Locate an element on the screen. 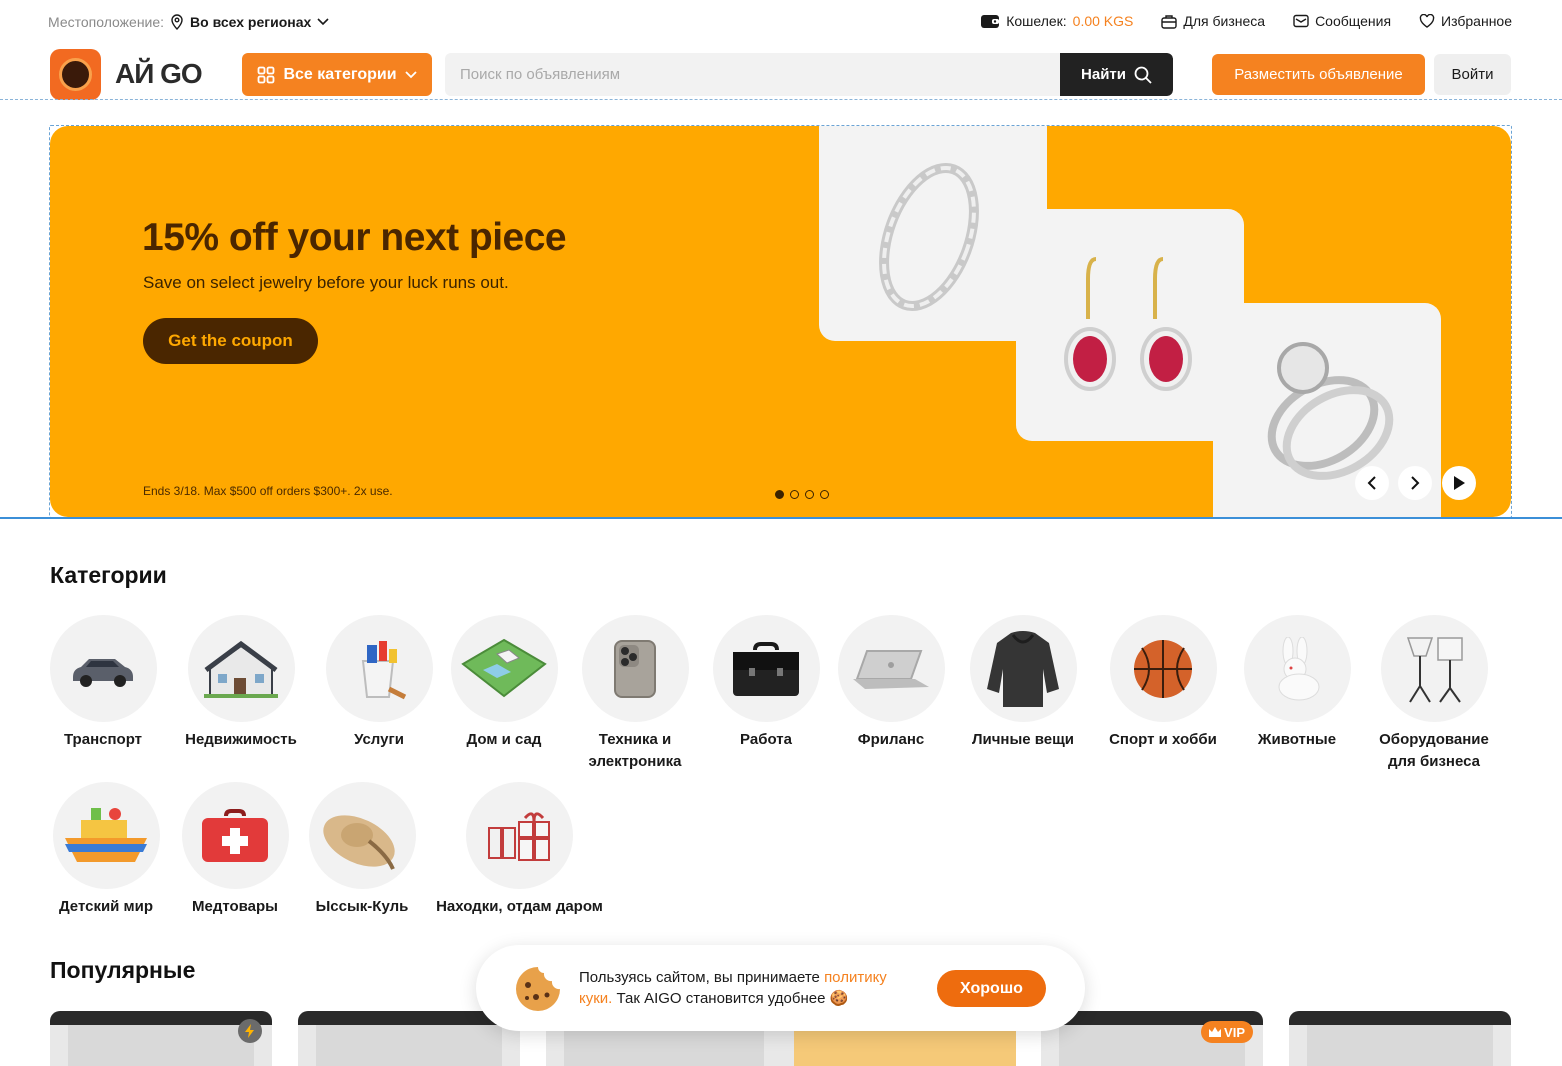 The image size is (1562, 1066). category-sport-hobby: Спорт и хобби is located at coordinates (1163, 683).